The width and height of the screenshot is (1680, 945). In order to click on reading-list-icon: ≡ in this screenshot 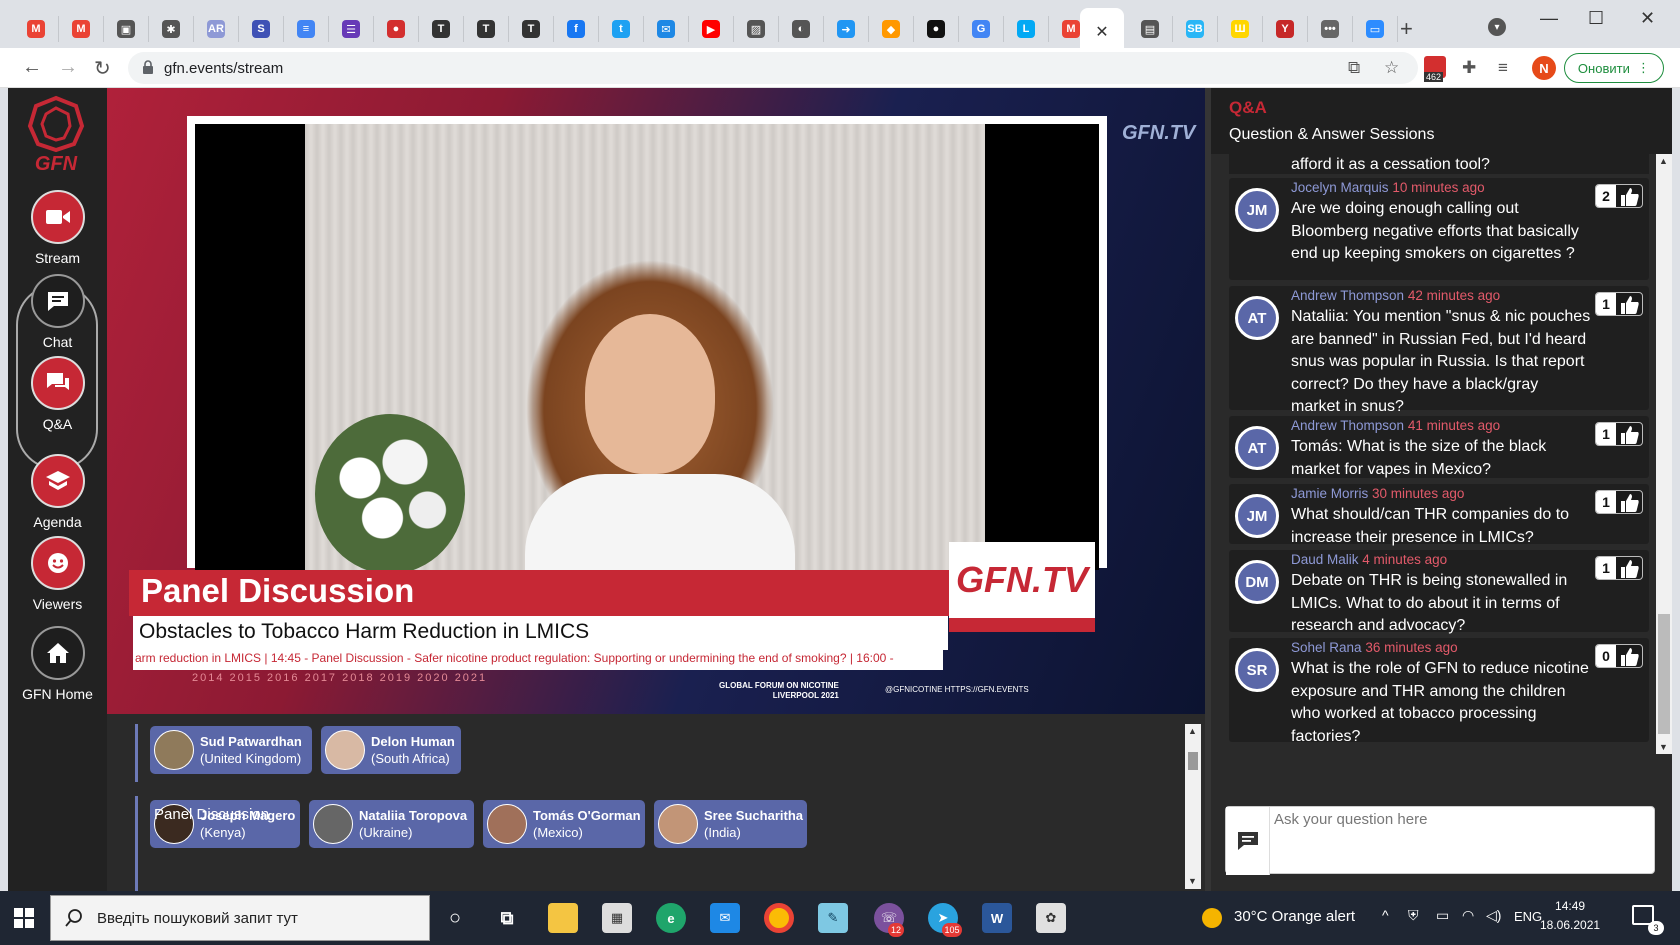, I will do `click(1503, 68)`.